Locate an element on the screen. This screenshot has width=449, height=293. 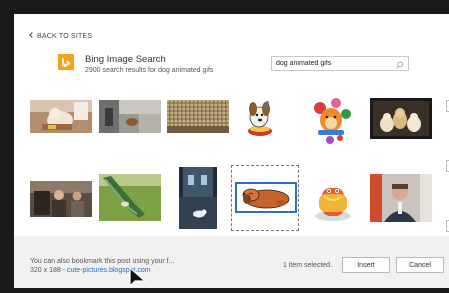
result-dog-fur is located at coordinates (198, 116).